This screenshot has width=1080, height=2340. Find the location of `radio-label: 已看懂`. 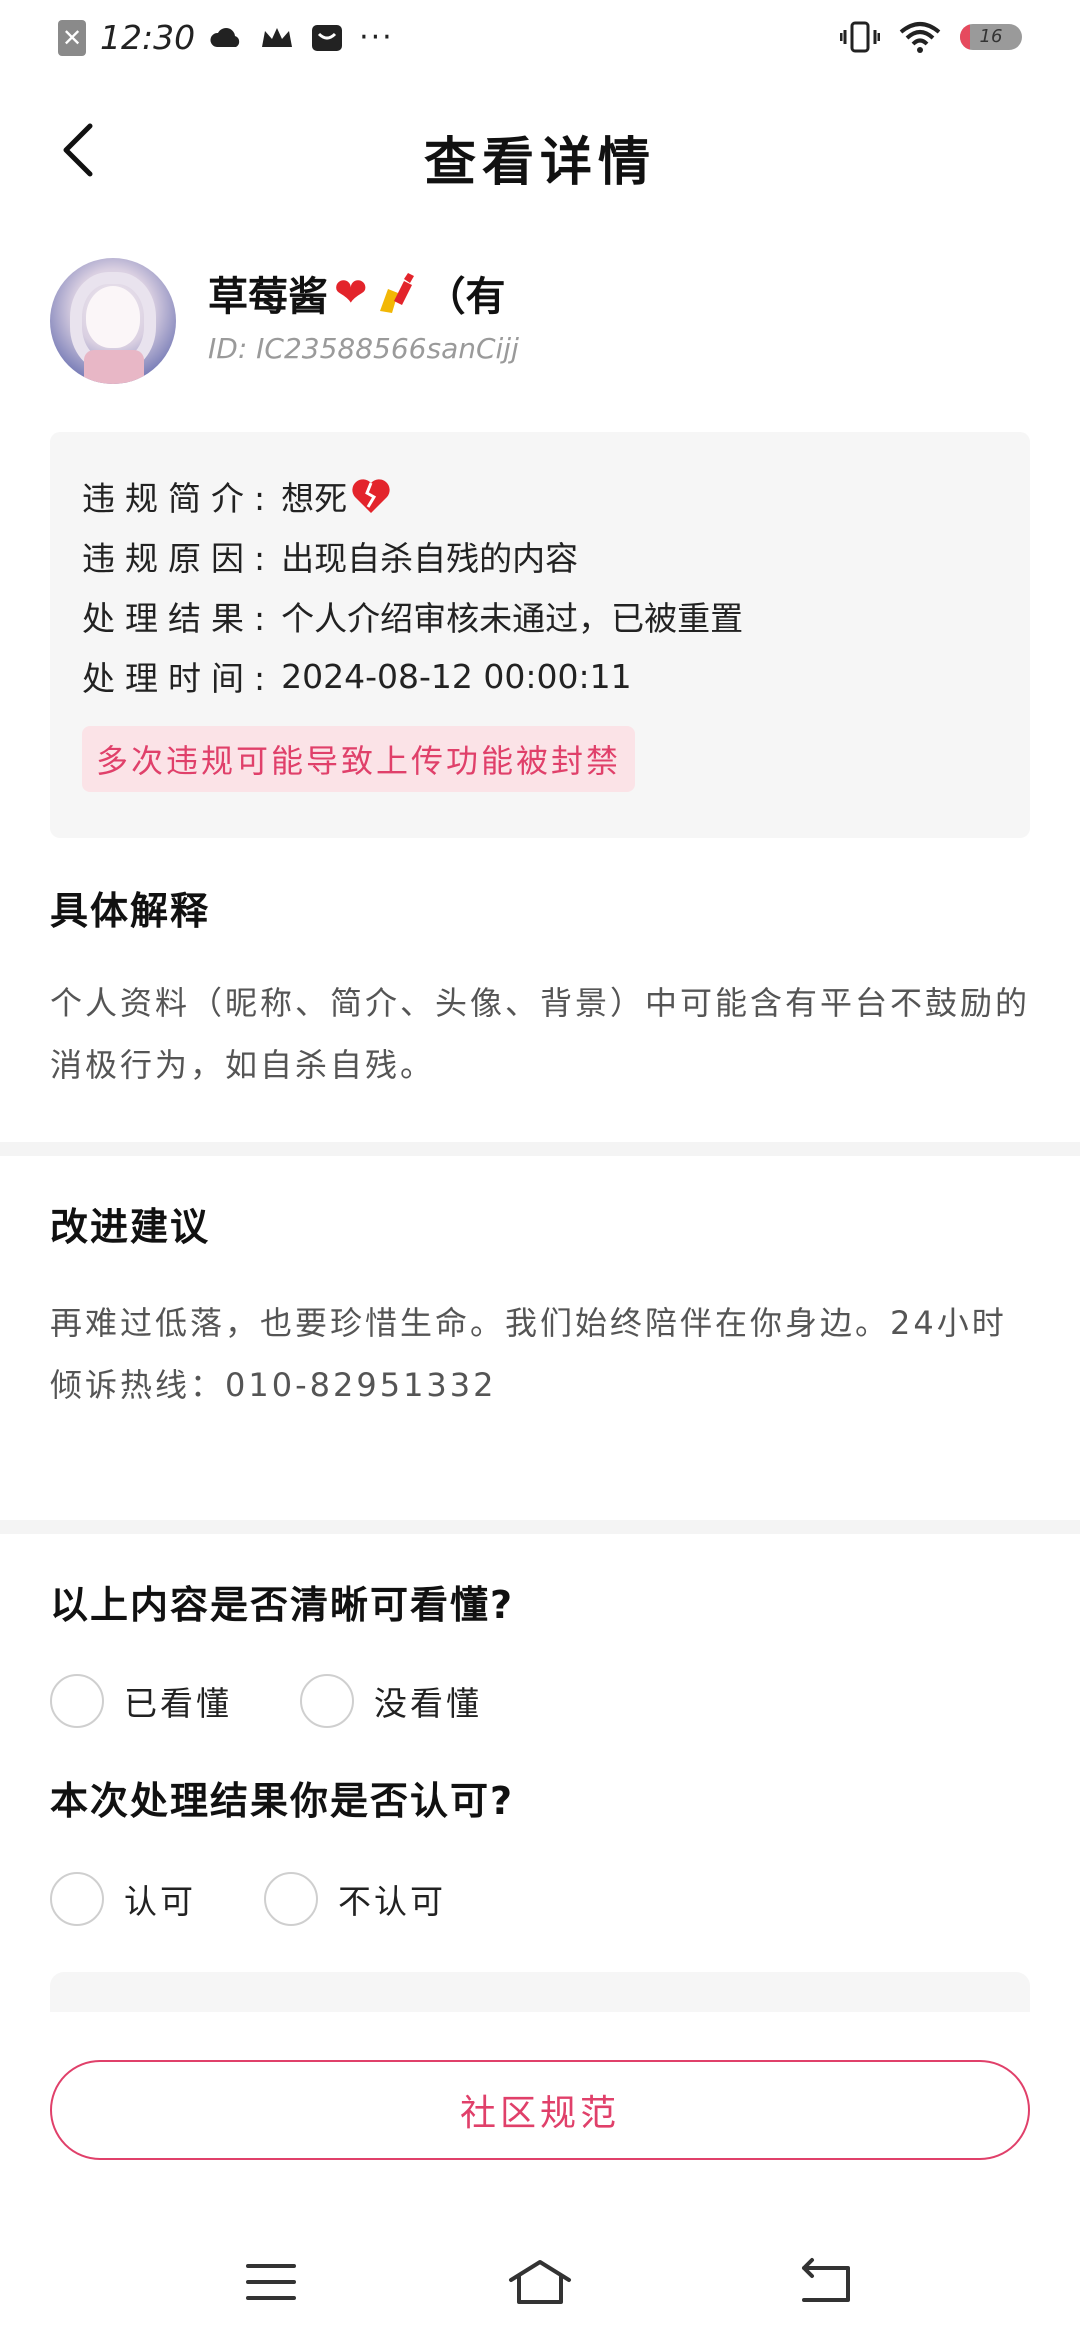

radio-label: 已看懂 is located at coordinates (178, 1703).